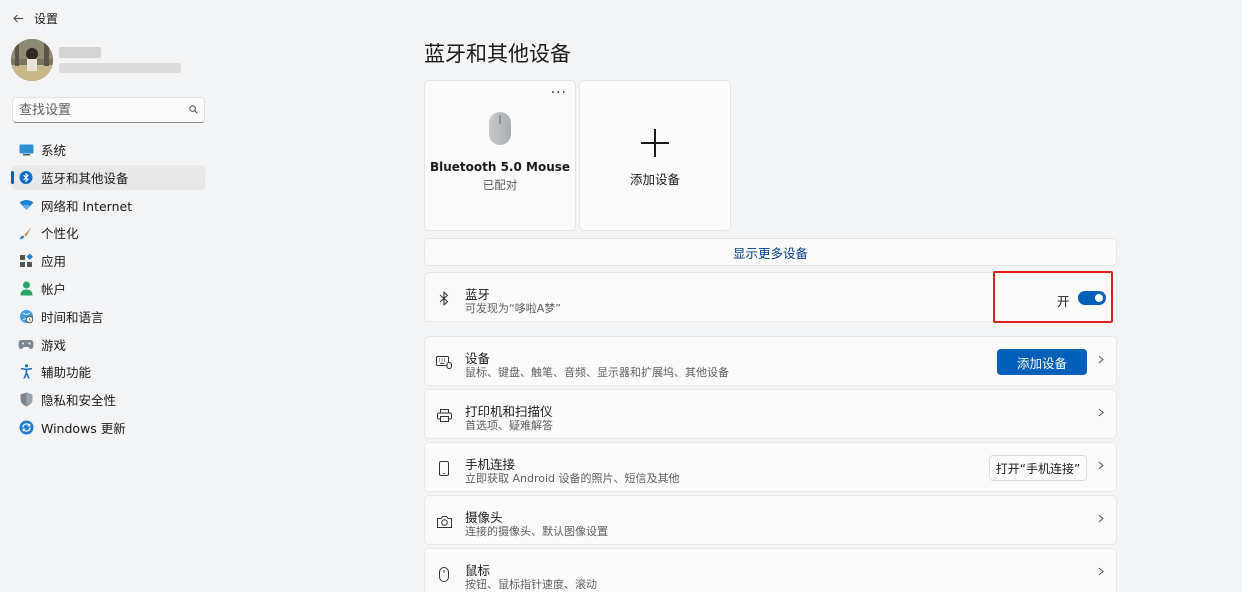  What do you see at coordinates (83, 428) in the screenshot?
I see `sidebar-item-label: Windows 更新` at bounding box center [83, 428].